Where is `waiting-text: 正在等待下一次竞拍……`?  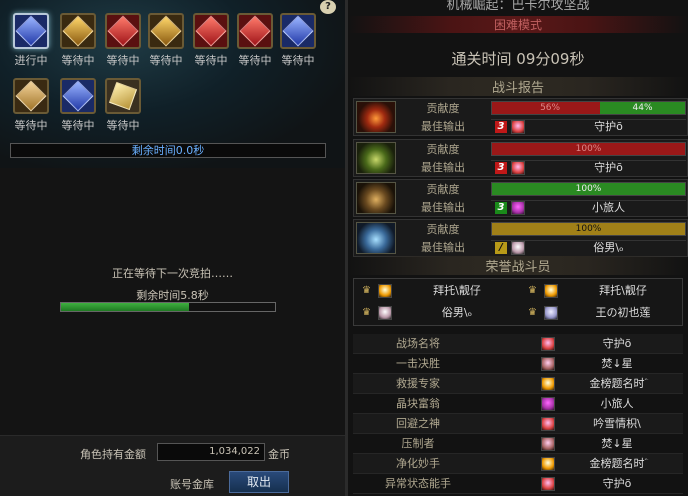
waiting-text: 正在等待下一次竞拍…… is located at coordinates (172, 273).